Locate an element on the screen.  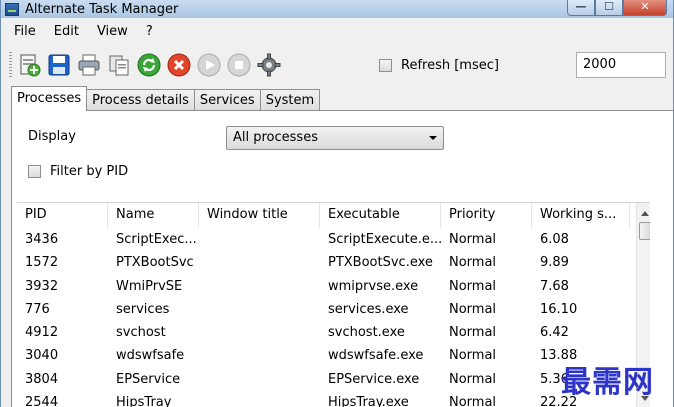
menu-help: ? is located at coordinates (149, 31).